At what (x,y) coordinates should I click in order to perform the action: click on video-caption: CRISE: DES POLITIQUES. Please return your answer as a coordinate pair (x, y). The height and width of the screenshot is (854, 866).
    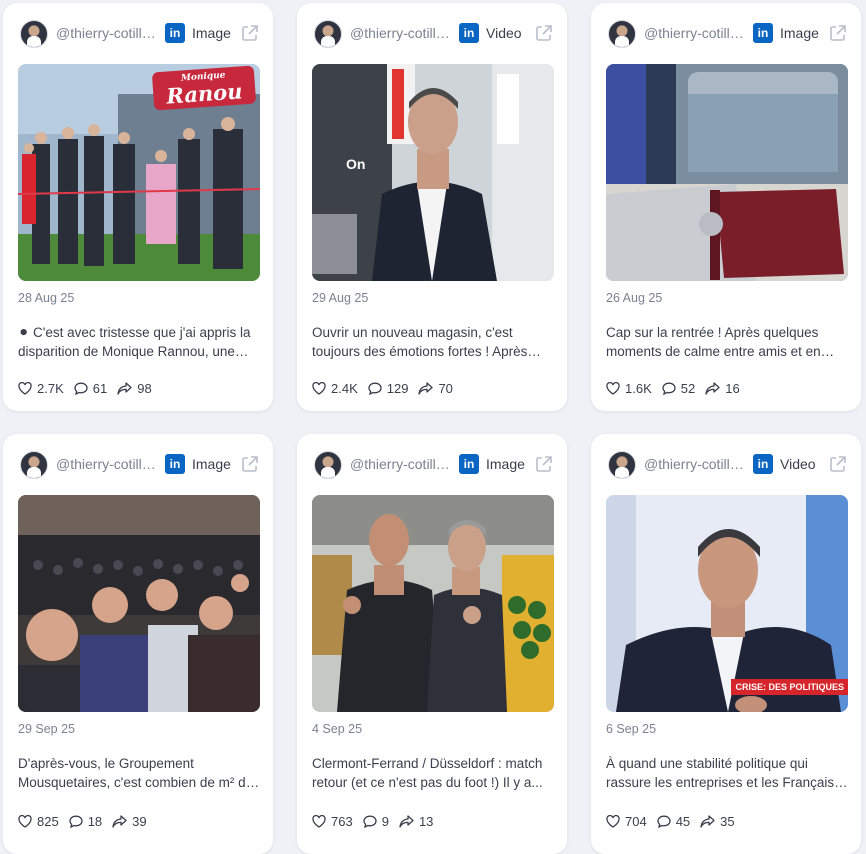
    Looking at the image, I should click on (789, 687).